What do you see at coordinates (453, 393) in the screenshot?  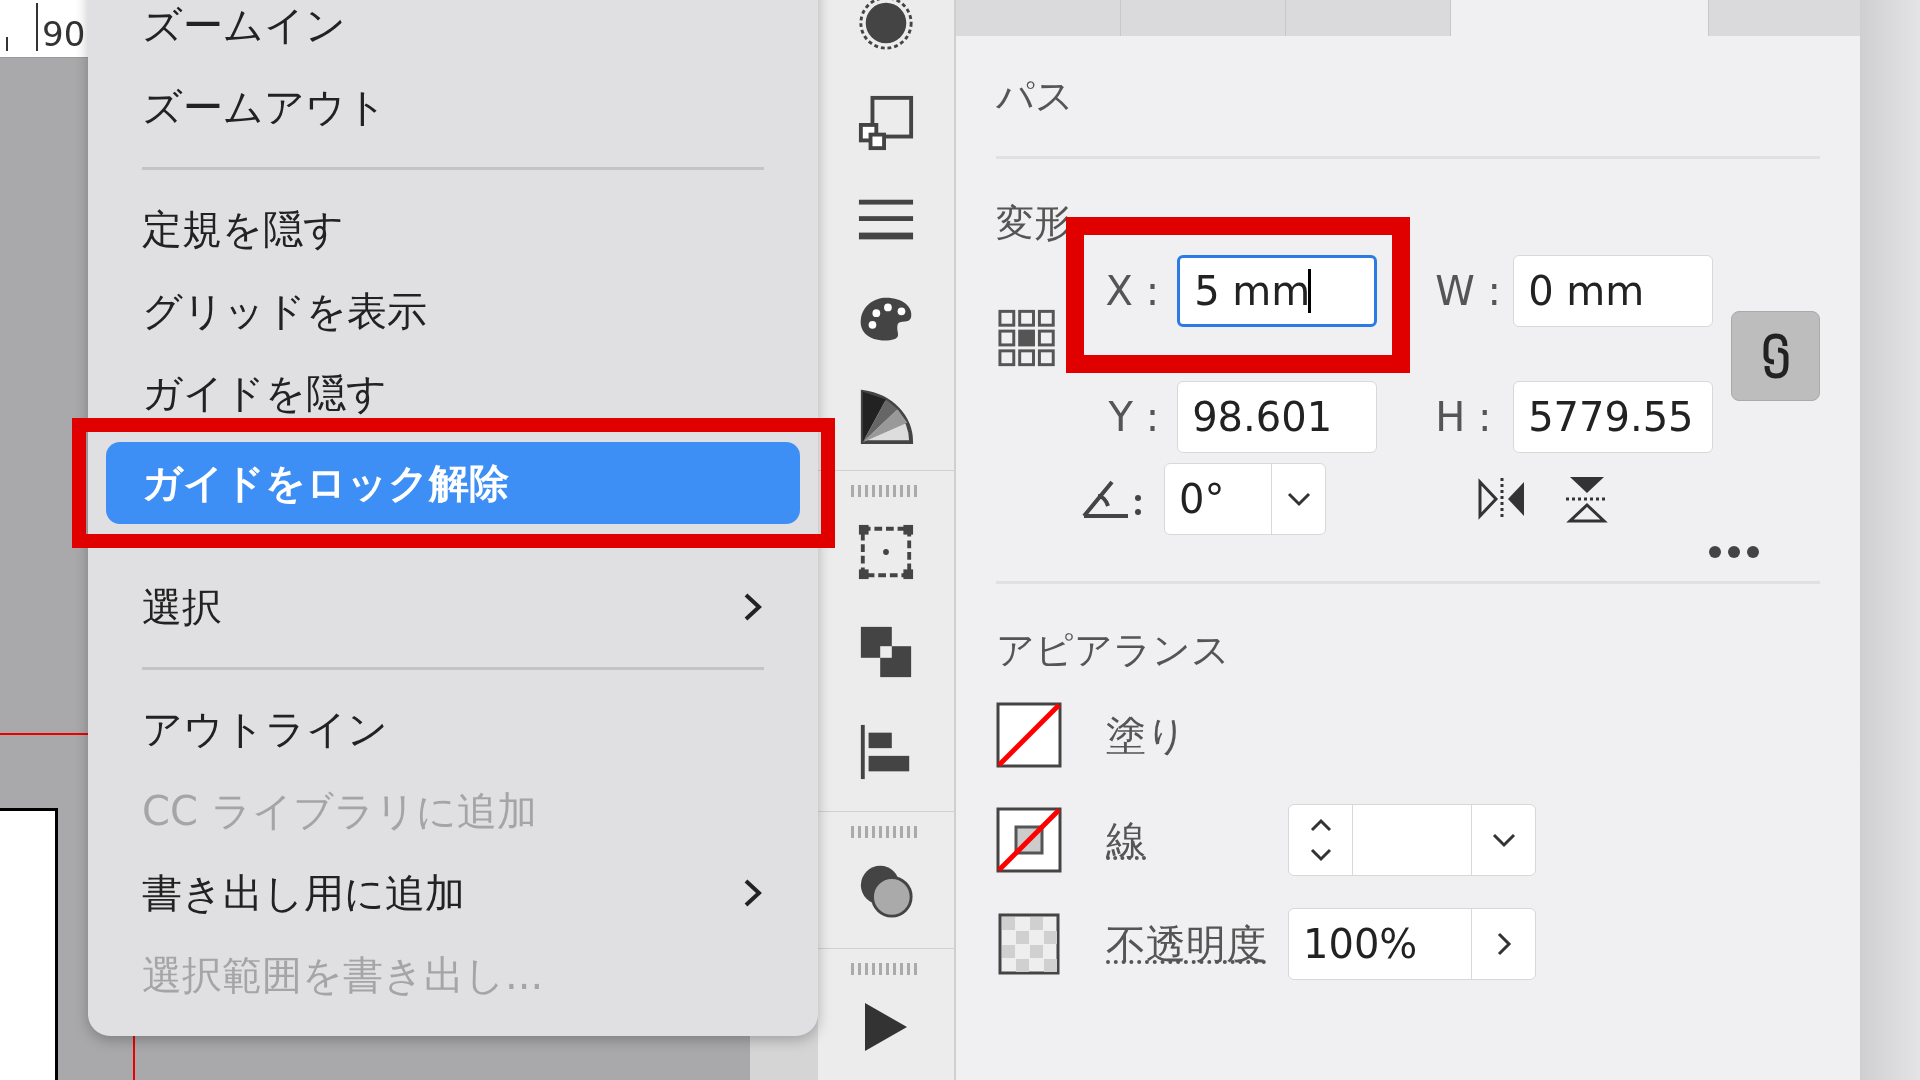 I see `menu-item: ガイドを隠す` at bounding box center [453, 393].